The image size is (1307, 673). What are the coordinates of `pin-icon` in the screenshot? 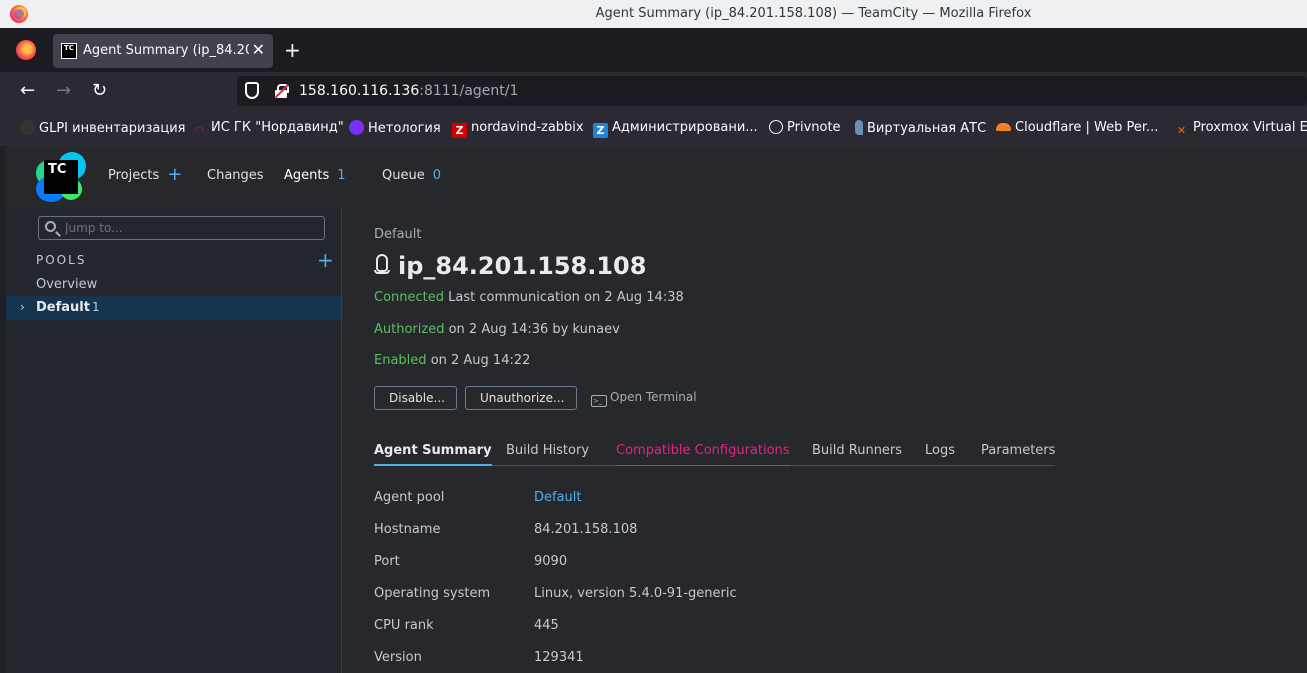 It's located at (859, 127).